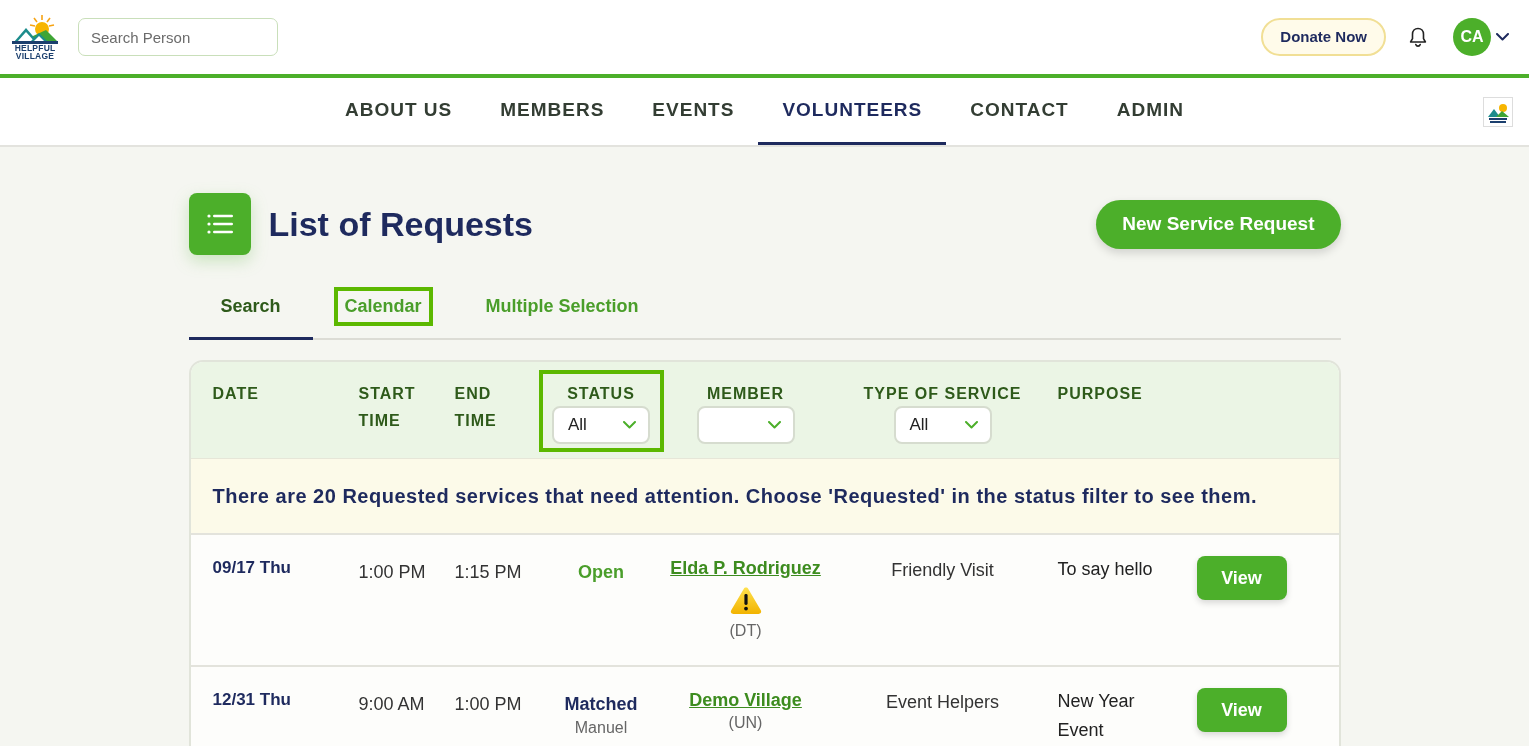 The width and height of the screenshot is (1529, 746). Describe the element at coordinates (399, 111) in the screenshot. I see `nav-link: ABOUT US` at that location.